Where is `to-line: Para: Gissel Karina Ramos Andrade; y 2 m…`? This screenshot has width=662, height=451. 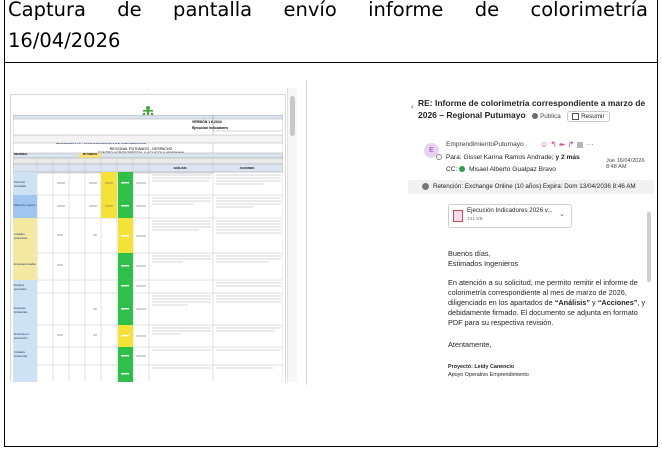 to-line: Para: Gissel Karina Ramos Andrade; y 2 m… is located at coordinates (508, 157).